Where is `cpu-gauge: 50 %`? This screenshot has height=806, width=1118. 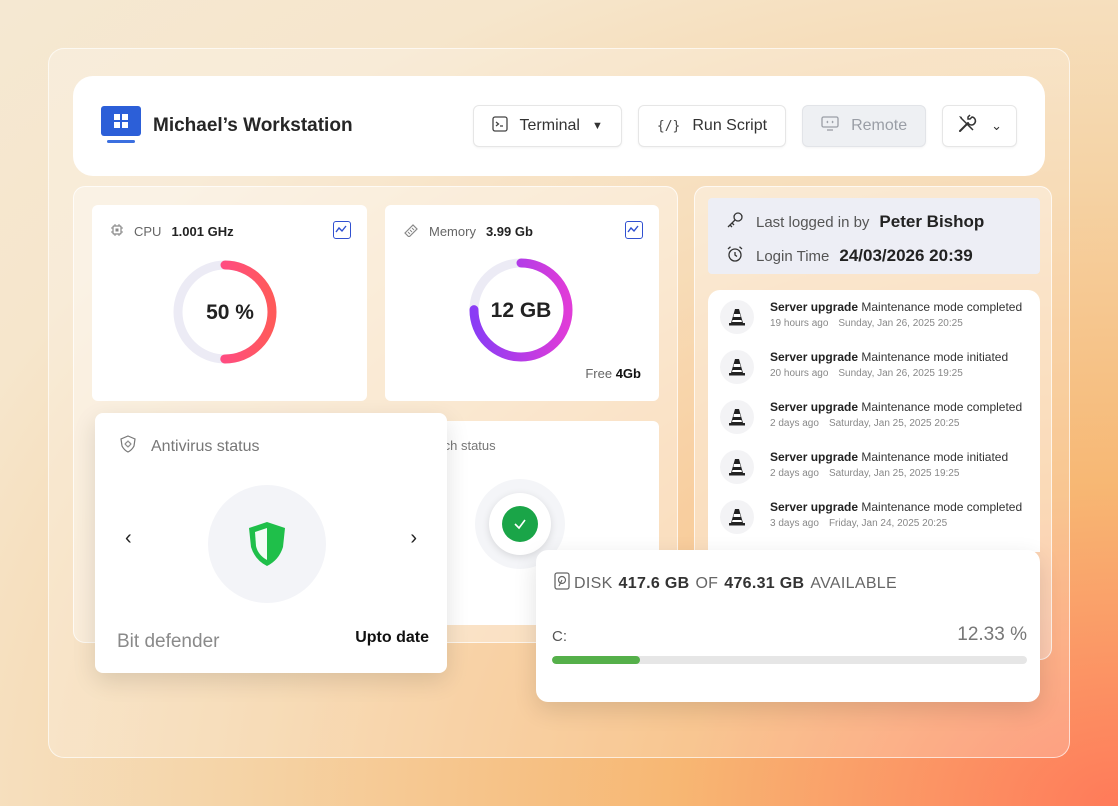 cpu-gauge: 50 % is located at coordinates (225, 312).